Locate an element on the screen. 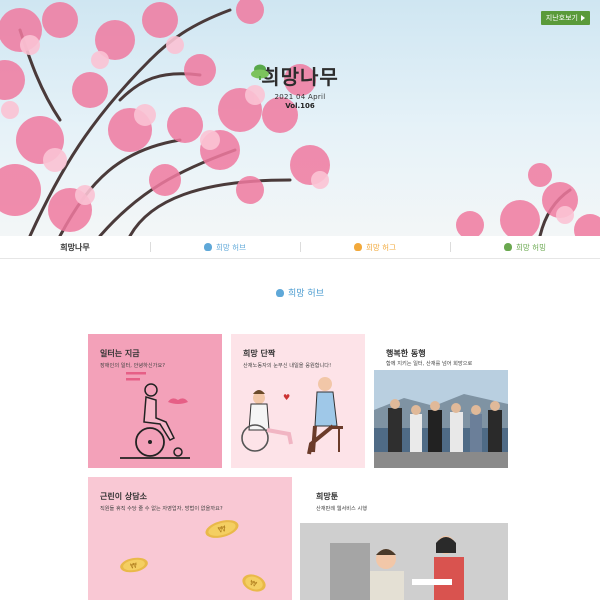 The width and height of the screenshot is (600, 600). card-hope-partner: 희망 단짝 산재노동자의 눈부신 내일을 응원합니다! ♥ is located at coordinates (298, 401).